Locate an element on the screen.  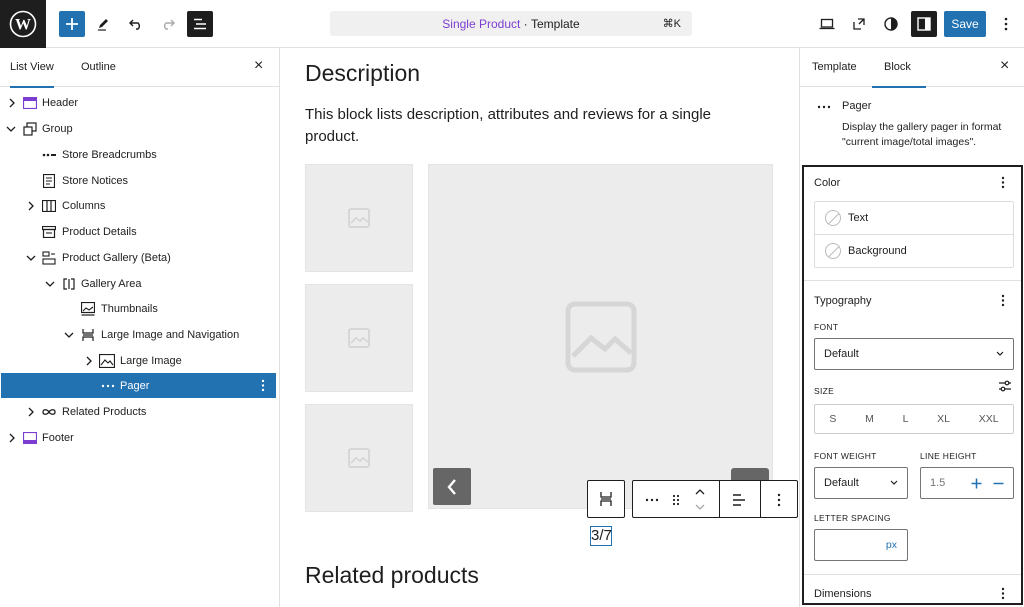
list-item-label: Related Products is located at coordinates (104, 411).